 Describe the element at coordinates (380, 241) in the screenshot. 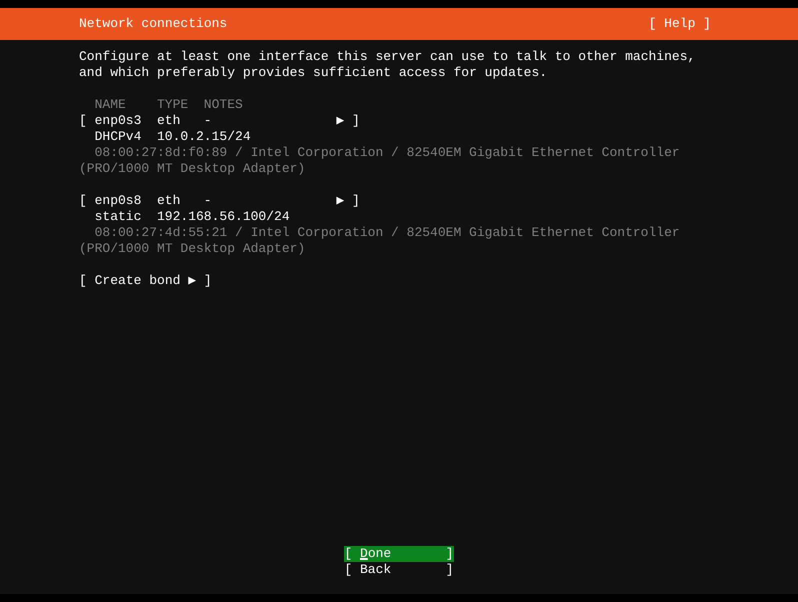

I see `hardware-info: 08:00:27:4d:55:21 / Intel Corporation / 82540EM Gigabit Ethernet Controller (PRO/1000 MT Desktop Adapter)` at that location.